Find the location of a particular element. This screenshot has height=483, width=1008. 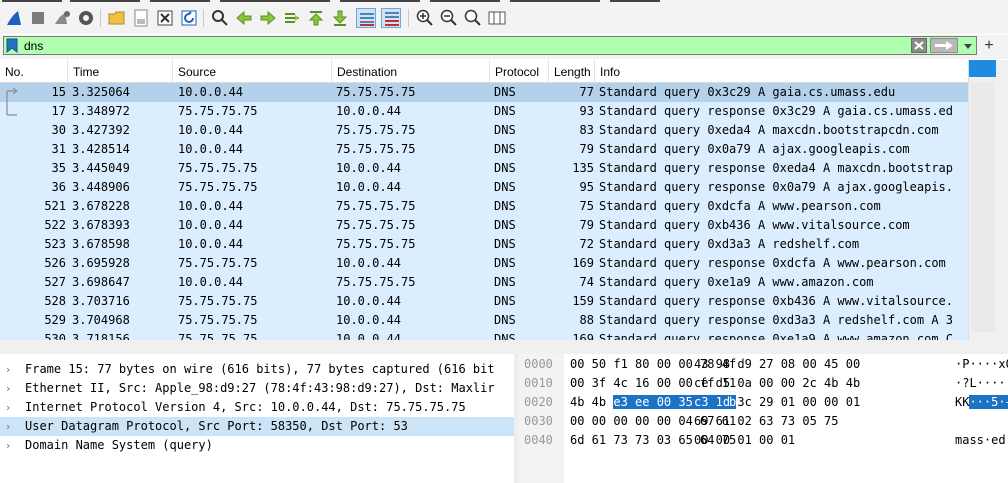

packet-list-scrollbar-thumb is located at coordinates (982, 68).